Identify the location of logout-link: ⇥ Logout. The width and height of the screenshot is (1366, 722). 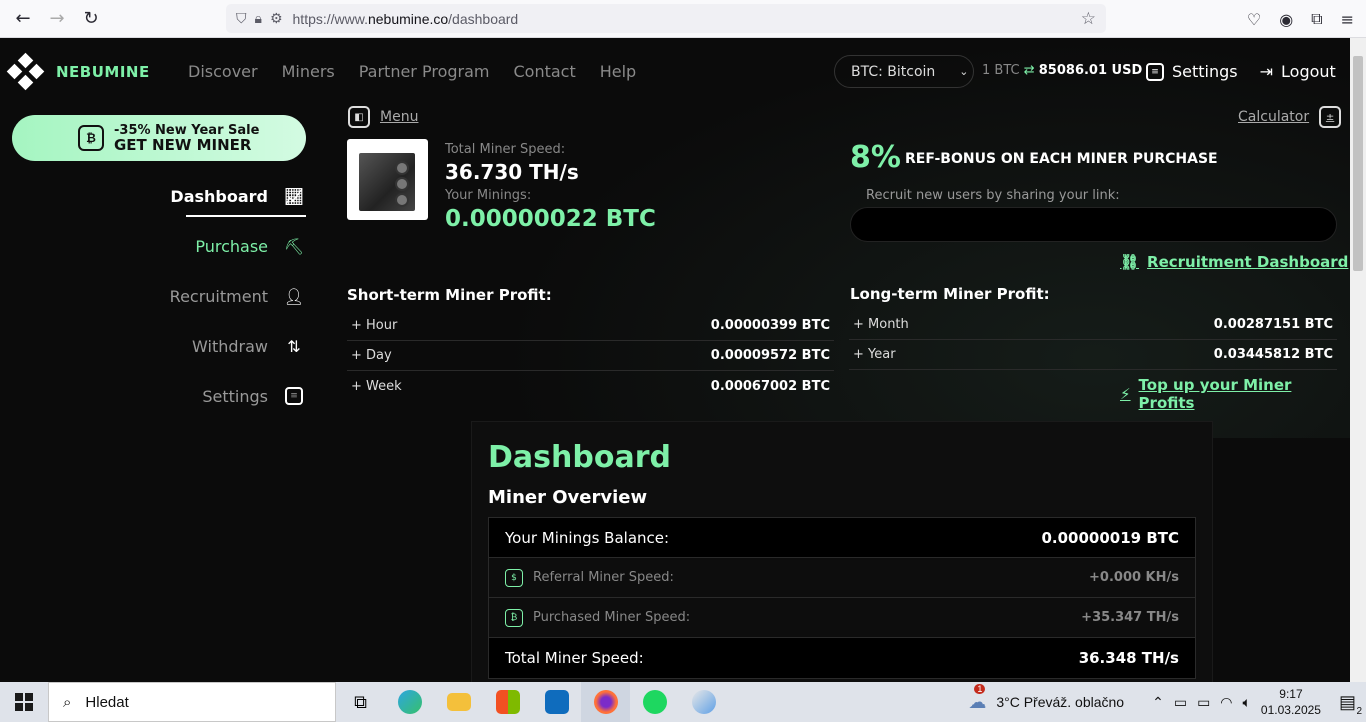
(1298, 71).